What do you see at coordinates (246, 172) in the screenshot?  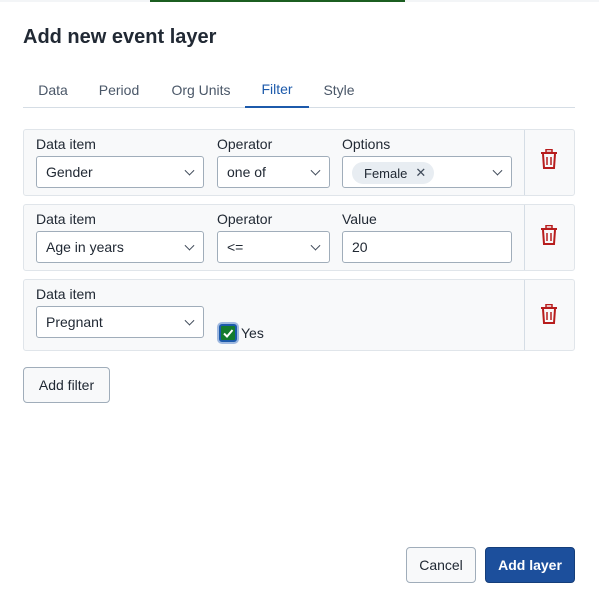 I see `operator-value: one of` at bounding box center [246, 172].